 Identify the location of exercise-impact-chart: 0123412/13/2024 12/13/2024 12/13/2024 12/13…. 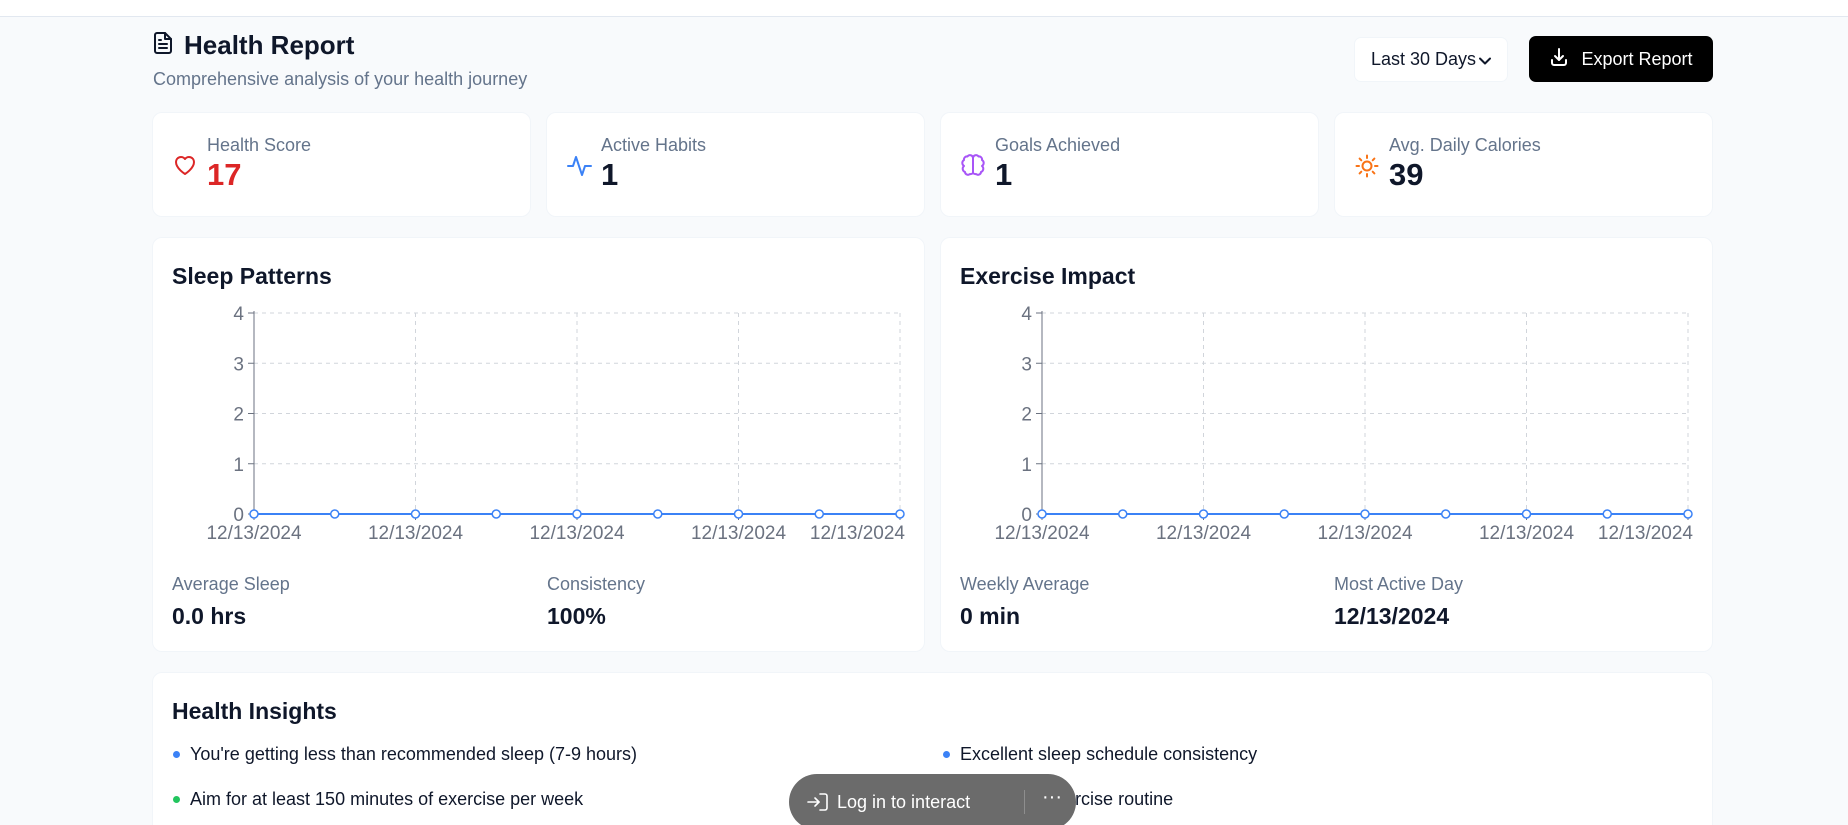
(1344, 424).